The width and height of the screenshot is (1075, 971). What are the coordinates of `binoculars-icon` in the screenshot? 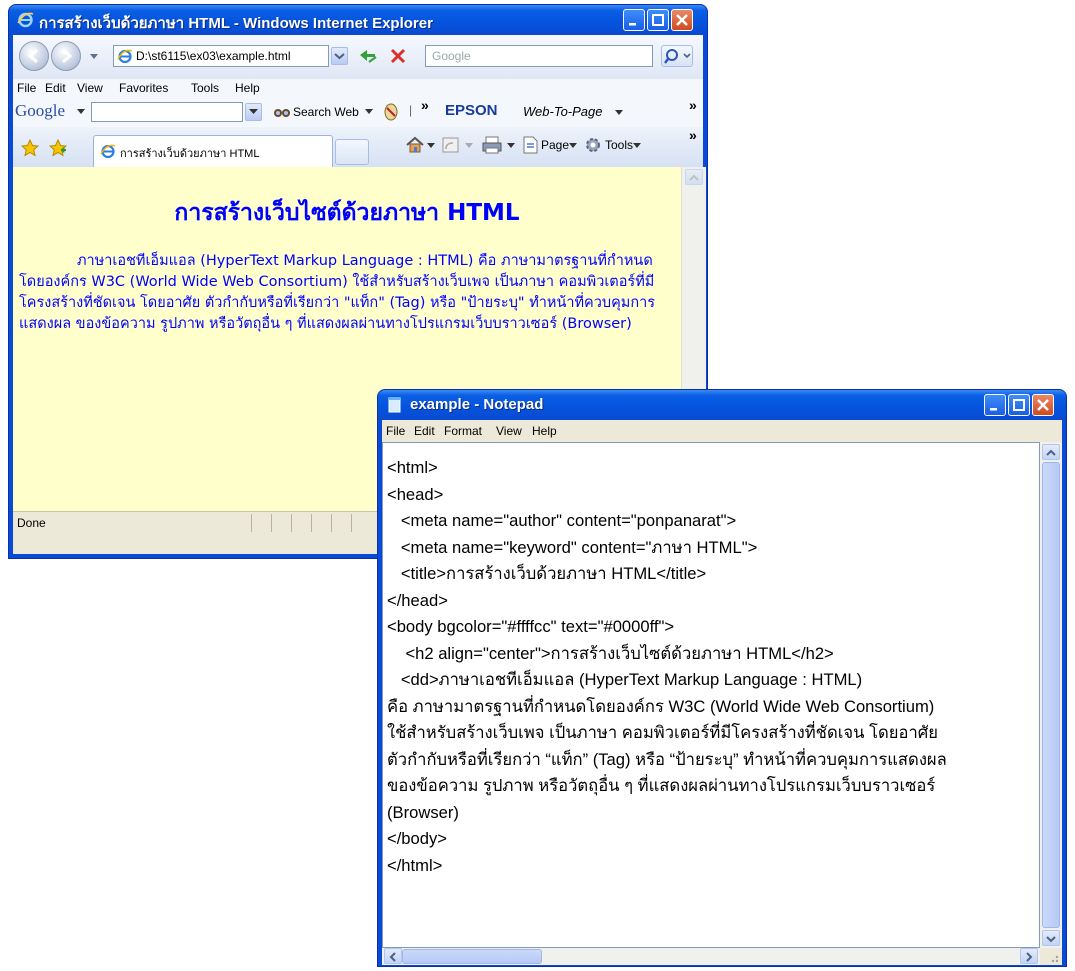 It's located at (282, 113).